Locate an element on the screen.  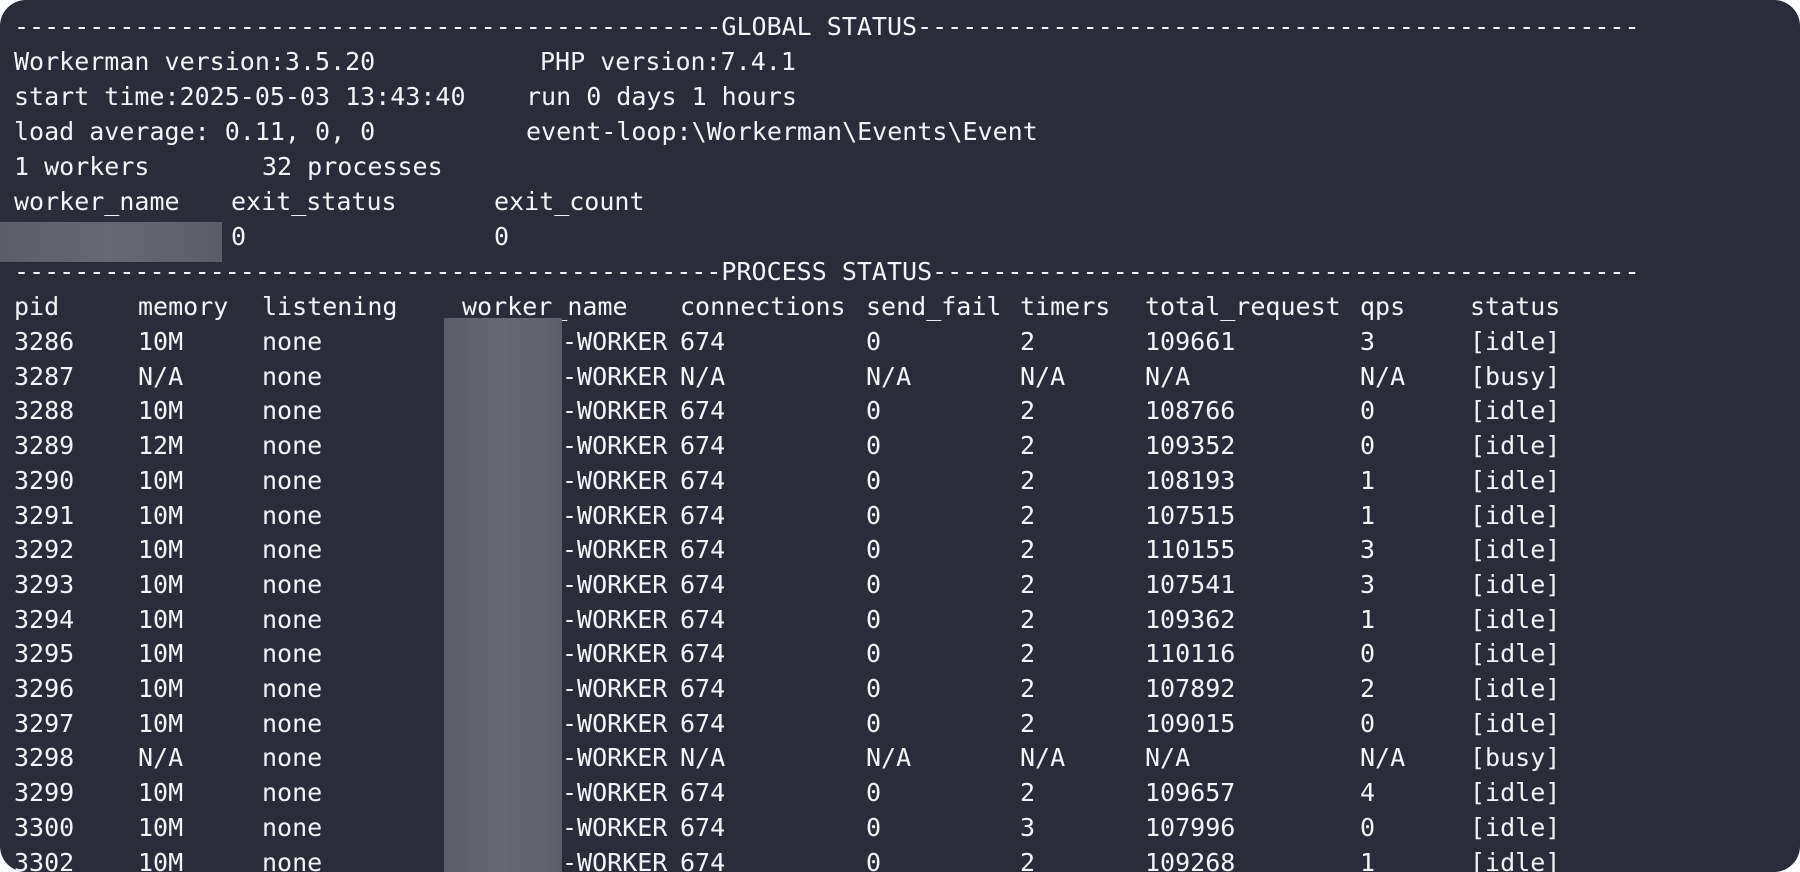
cell-send-fail: N/A is located at coordinates (889, 376).